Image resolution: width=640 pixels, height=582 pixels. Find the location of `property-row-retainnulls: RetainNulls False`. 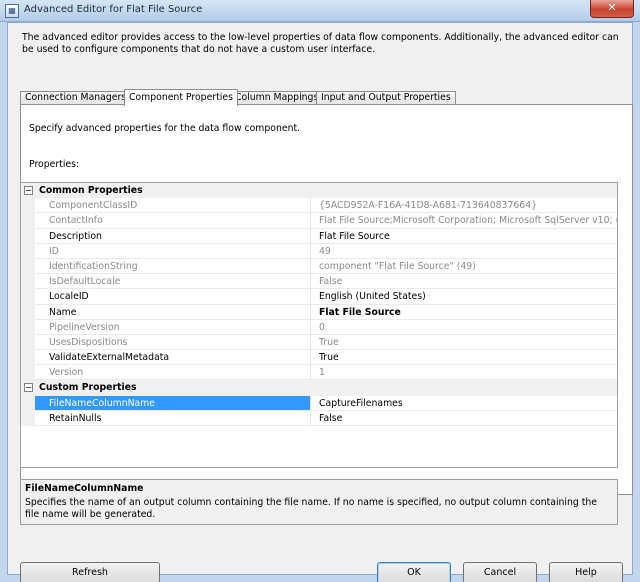

property-row-retainnulls: RetainNulls False is located at coordinates (319, 418).